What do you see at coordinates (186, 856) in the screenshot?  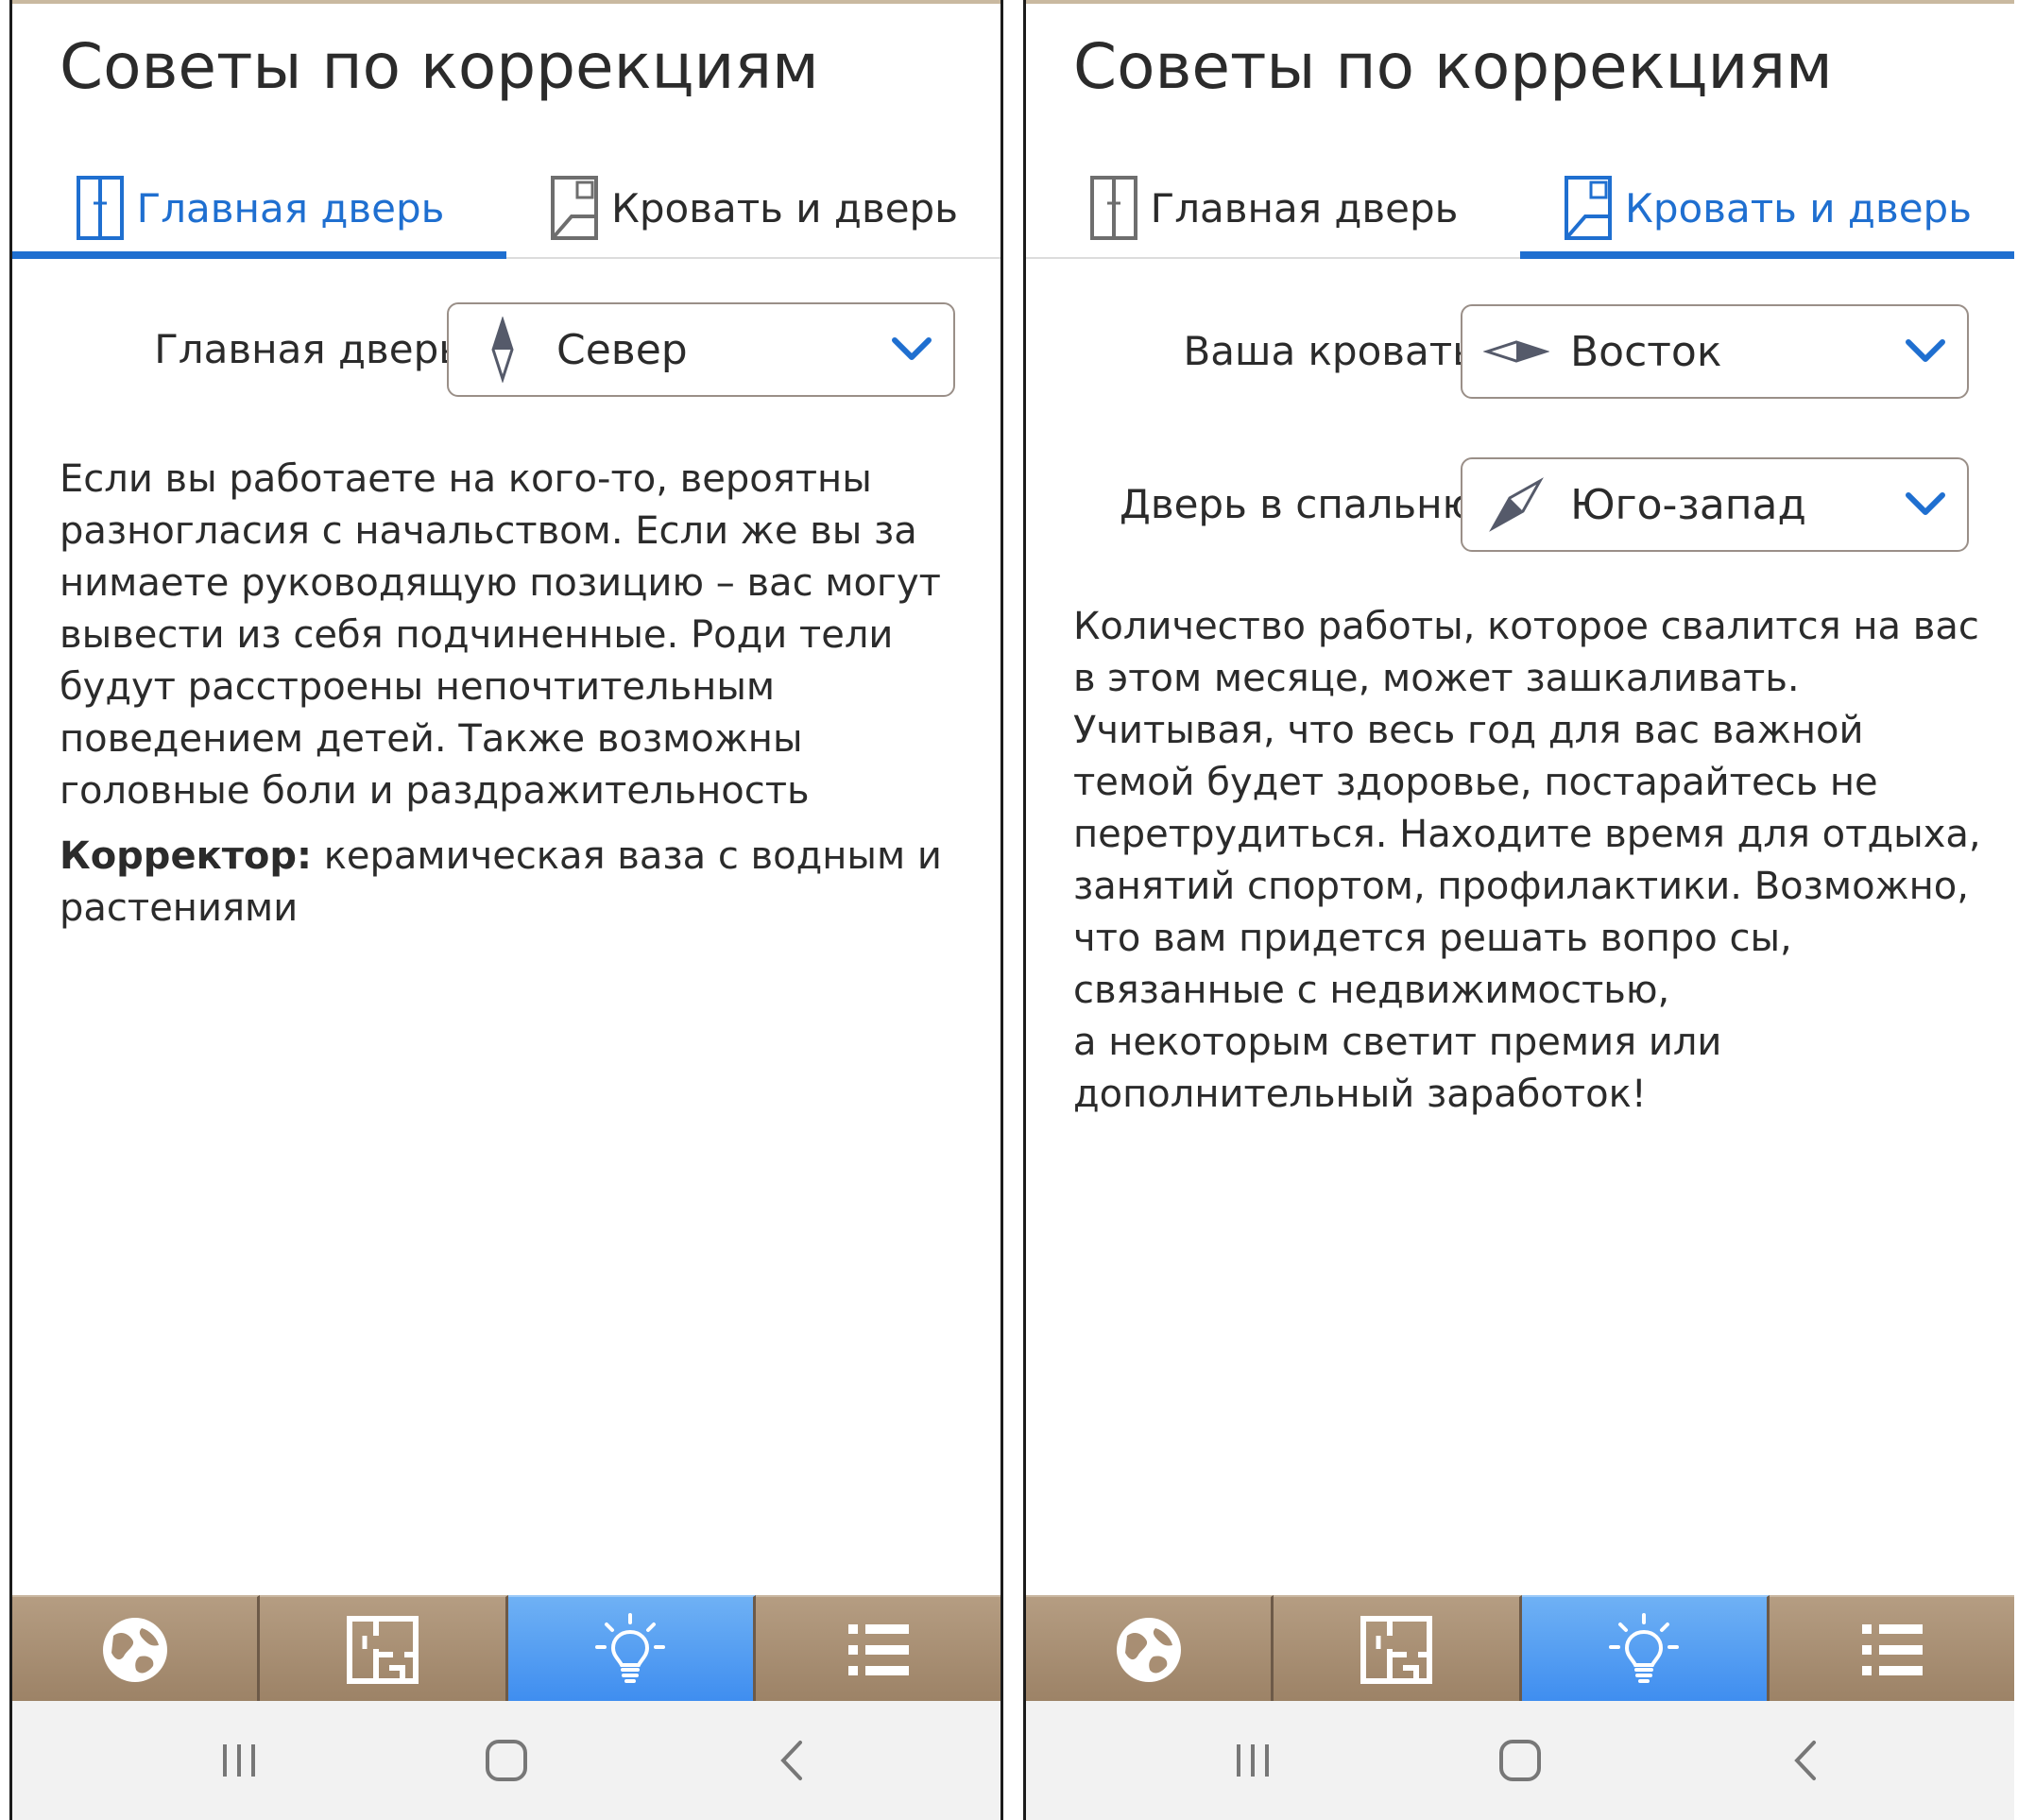 I see `corrector-label: Корректор:` at bounding box center [186, 856].